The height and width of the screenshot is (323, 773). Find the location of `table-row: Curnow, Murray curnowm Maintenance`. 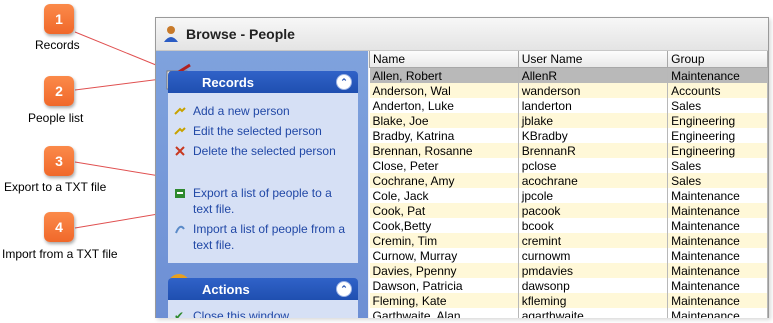

table-row: Curnow, Murray curnowm Maintenance is located at coordinates (568, 255).